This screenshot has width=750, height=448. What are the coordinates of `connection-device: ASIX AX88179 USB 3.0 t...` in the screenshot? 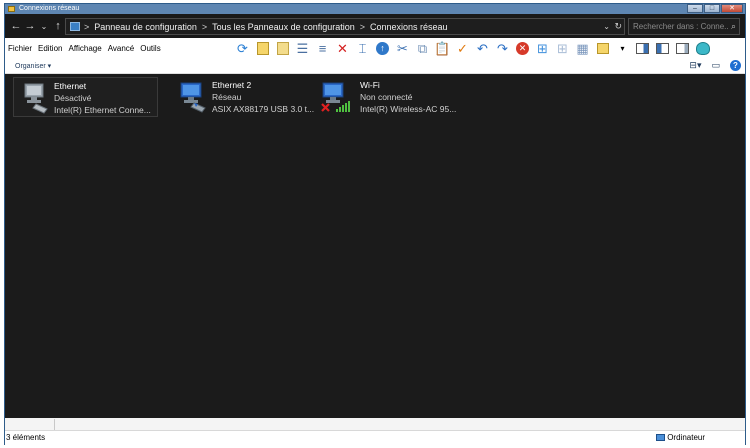 It's located at (263, 109).